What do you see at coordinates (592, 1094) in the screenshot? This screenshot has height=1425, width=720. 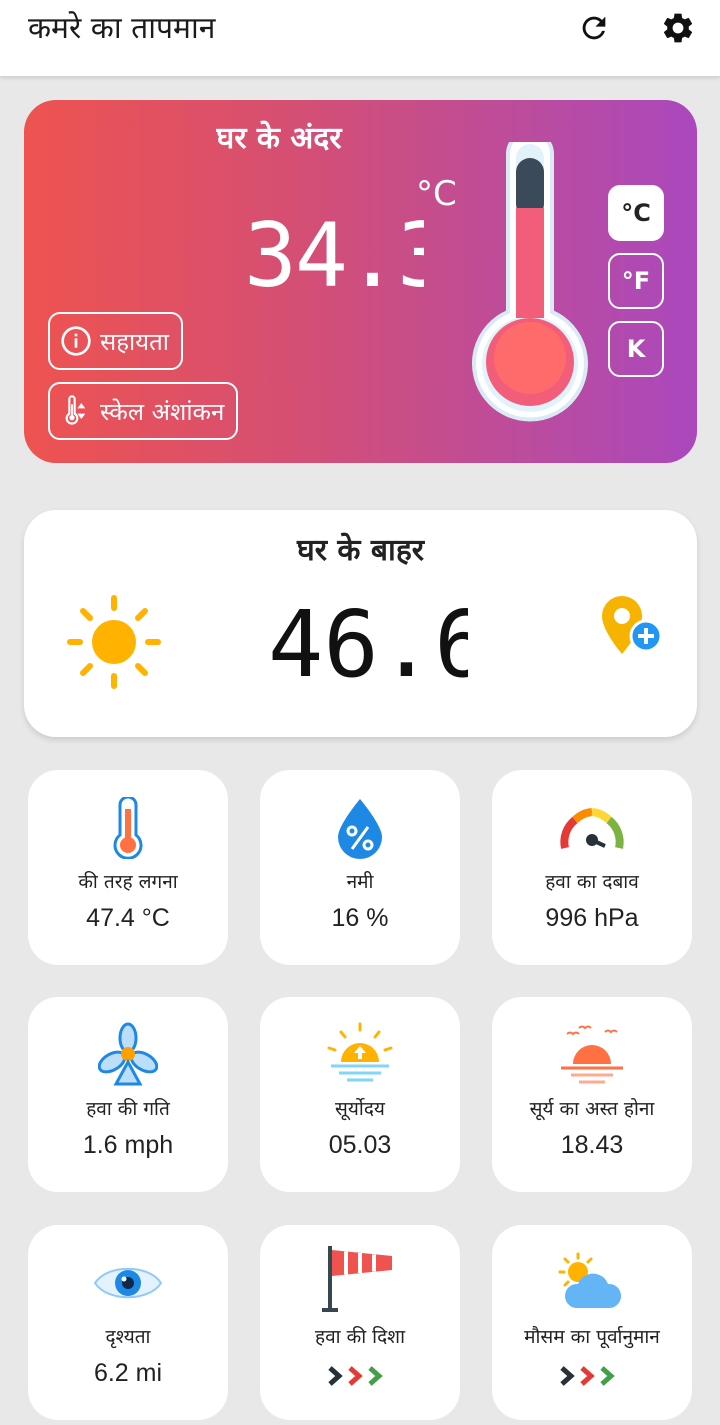 I see `sunset-tile: सूर्य का अस्त होना 18.43` at bounding box center [592, 1094].